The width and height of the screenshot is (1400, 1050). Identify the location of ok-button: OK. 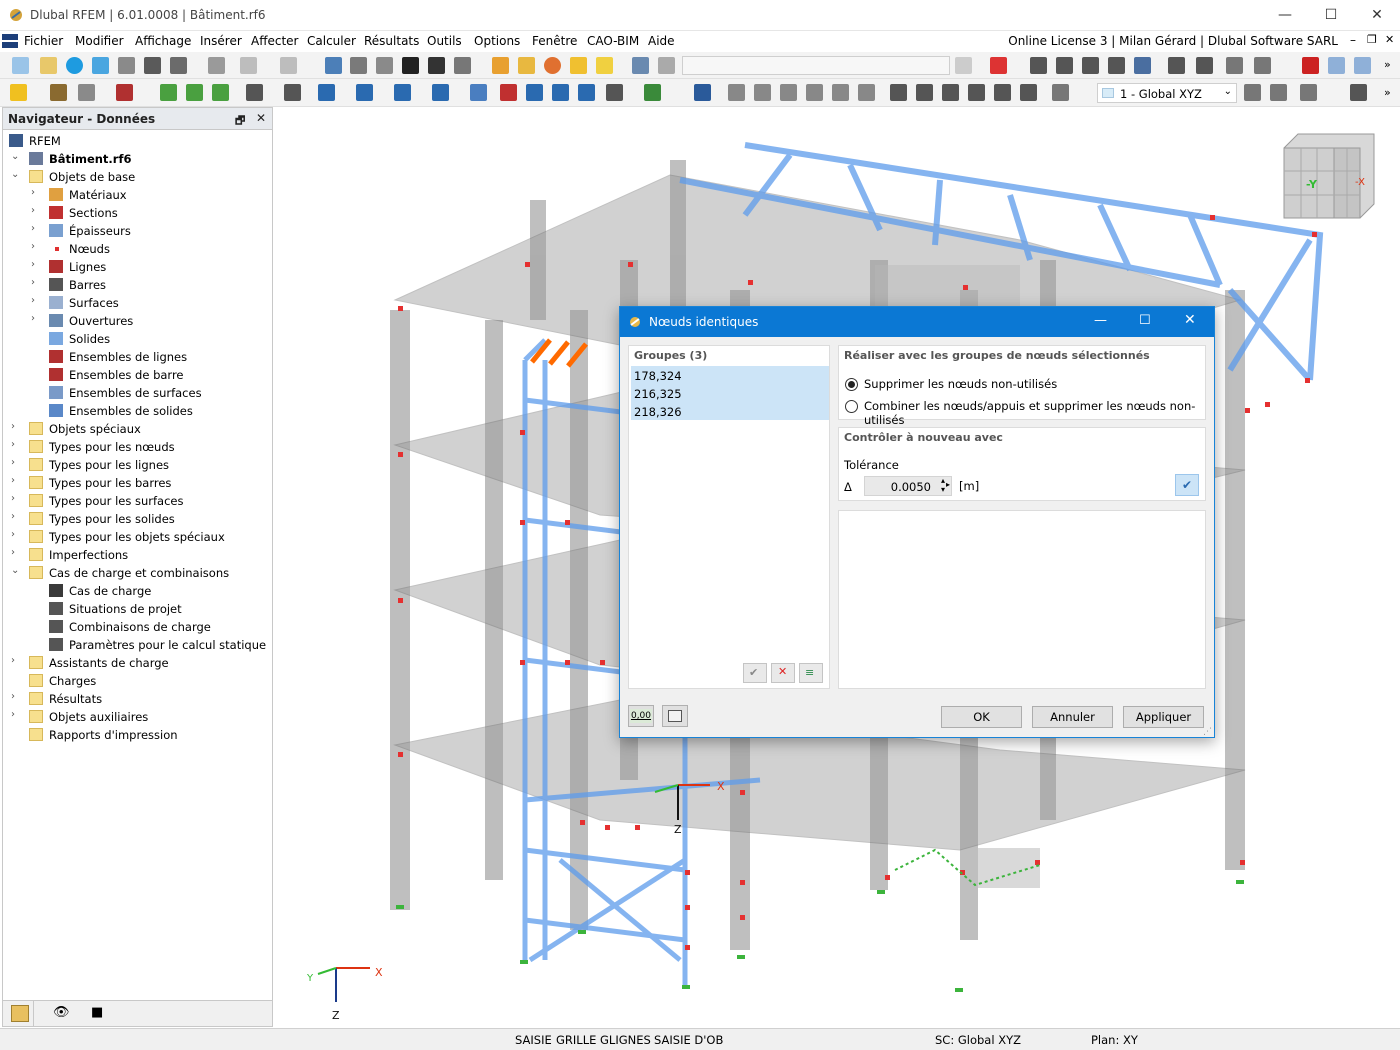
(981, 717).